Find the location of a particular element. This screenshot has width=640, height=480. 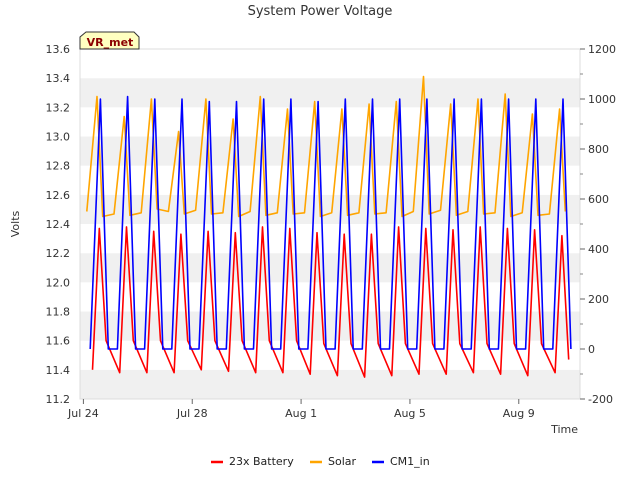

y-tick-label: 11.8 is located at coordinates (58, 312).